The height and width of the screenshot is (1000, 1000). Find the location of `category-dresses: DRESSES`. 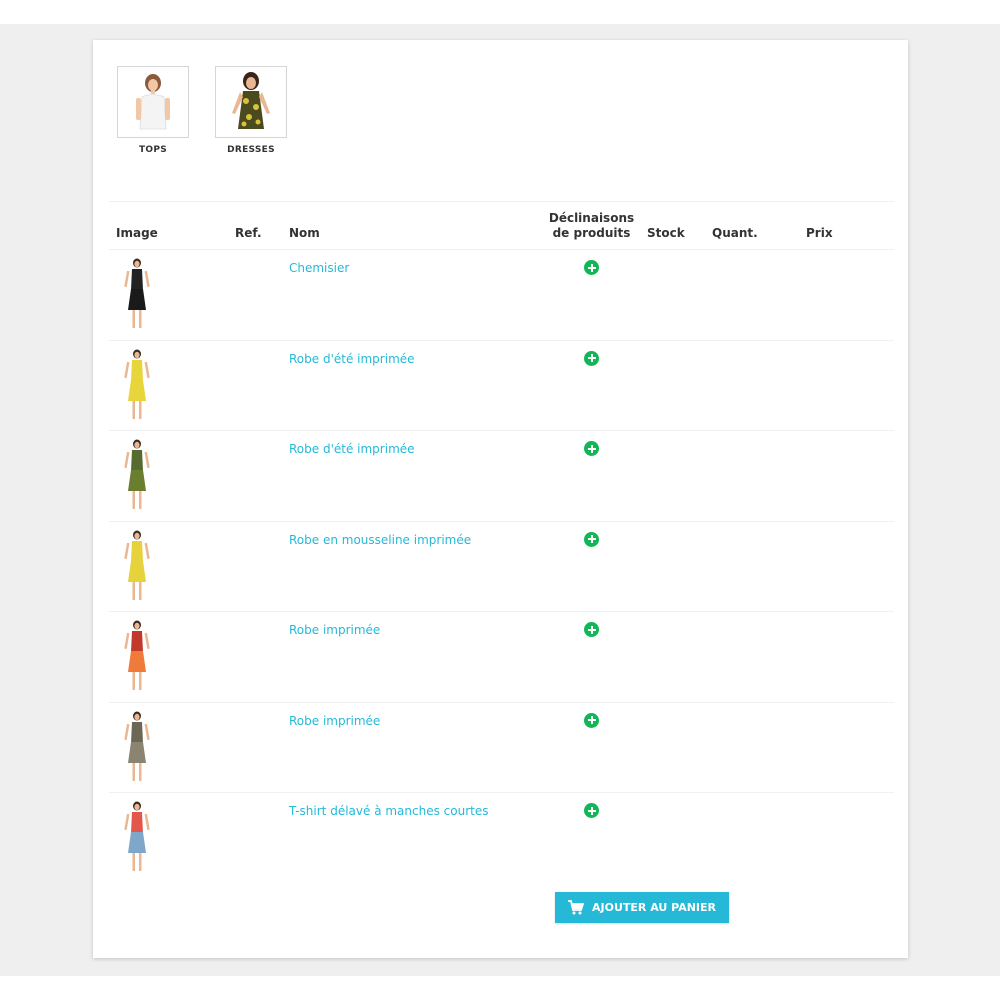

category-dresses: DRESSES is located at coordinates (251, 110).